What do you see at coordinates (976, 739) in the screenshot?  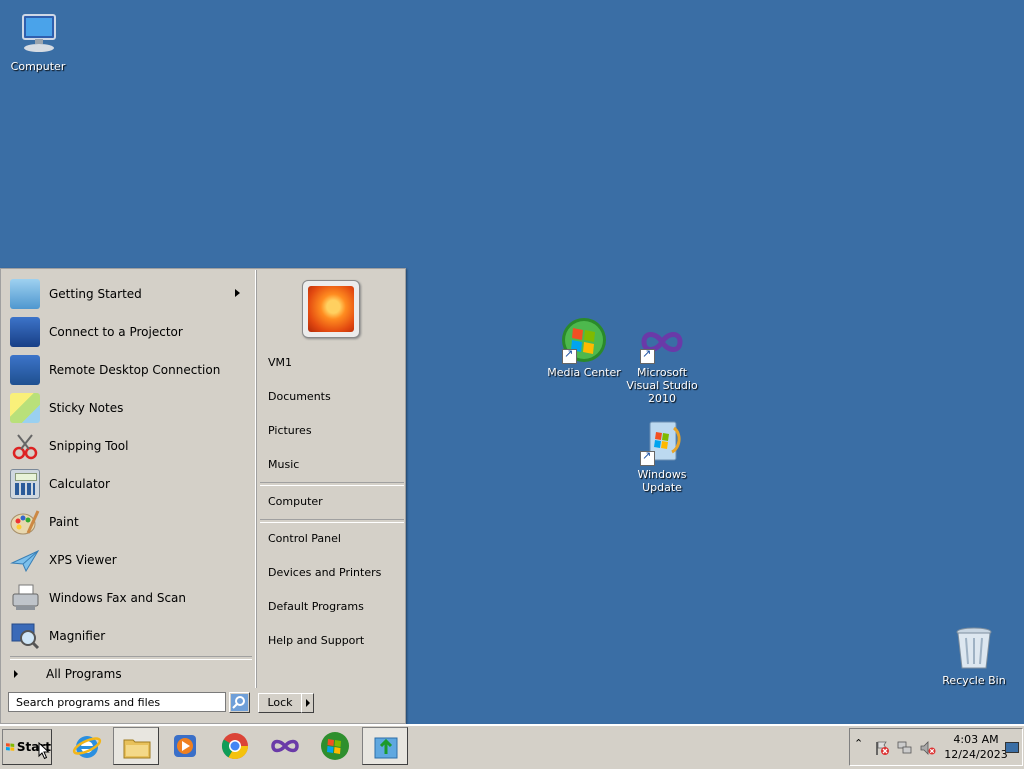 I see `clock-time: 4:03 AM` at bounding box center [976, 739].